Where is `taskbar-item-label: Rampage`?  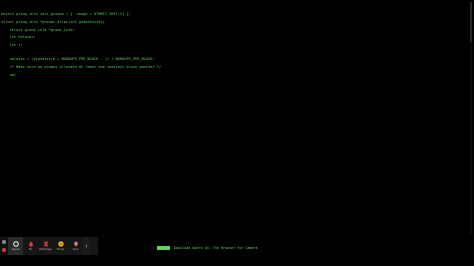 taskbar-item-label: Rampage is located at coordinates (45, 249).